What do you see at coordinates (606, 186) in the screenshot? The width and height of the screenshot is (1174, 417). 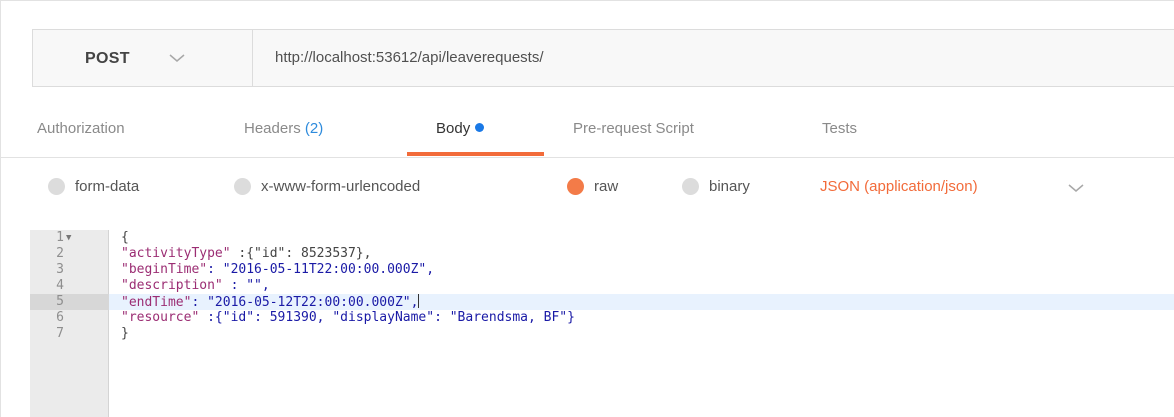 I see `radio-label: raw` at bounding box center [606, 186].